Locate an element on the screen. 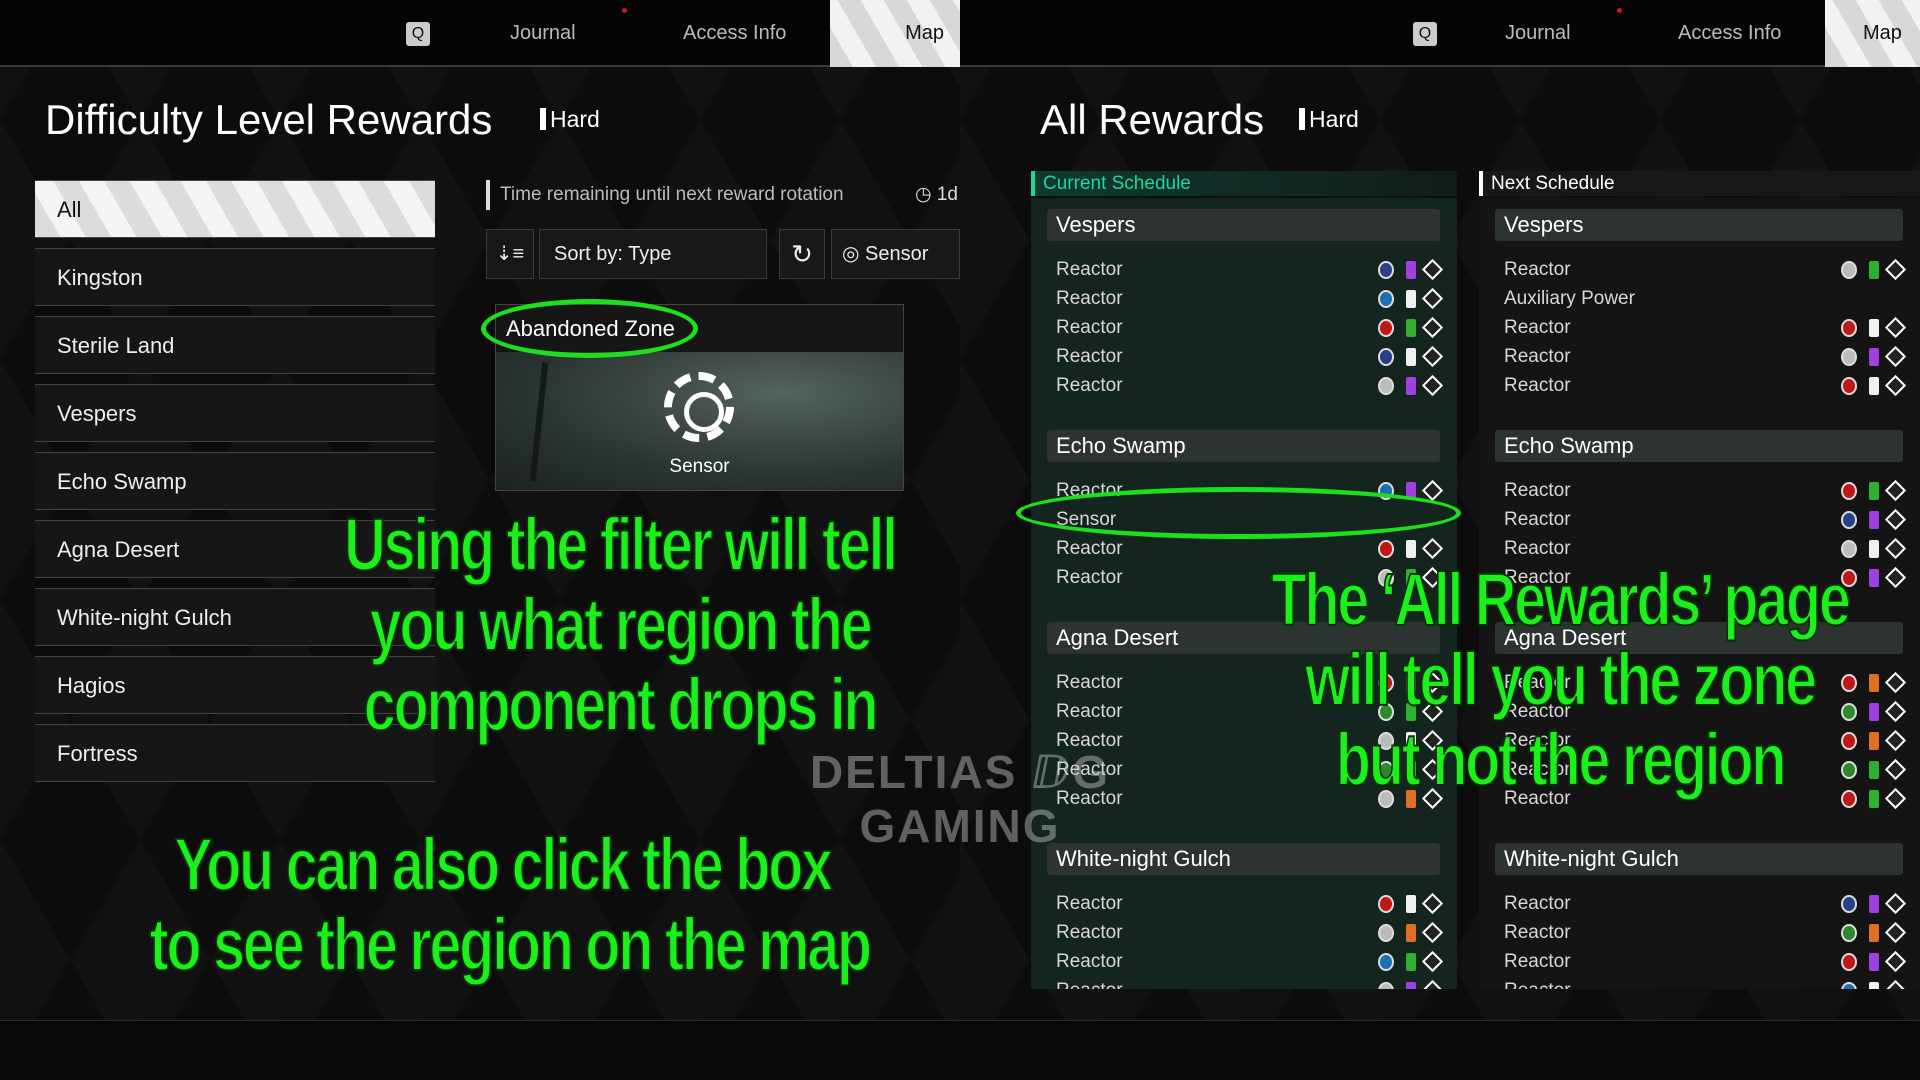 Image resolution: width=1920 pixels, height=1080 pixels. orange-ammo-icon is located at coordinates (1411, 933).